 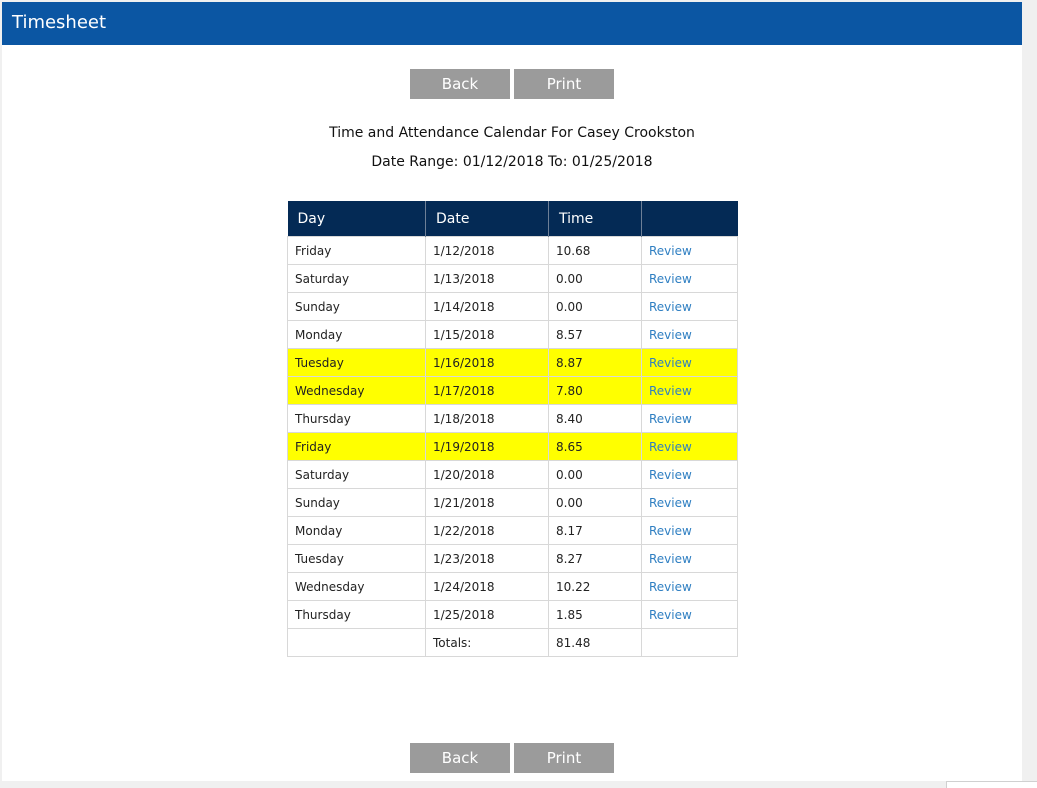 I want to click on table-row: Wednesday 1/24/2018 10.22 Review, so click(x=512, y=586).